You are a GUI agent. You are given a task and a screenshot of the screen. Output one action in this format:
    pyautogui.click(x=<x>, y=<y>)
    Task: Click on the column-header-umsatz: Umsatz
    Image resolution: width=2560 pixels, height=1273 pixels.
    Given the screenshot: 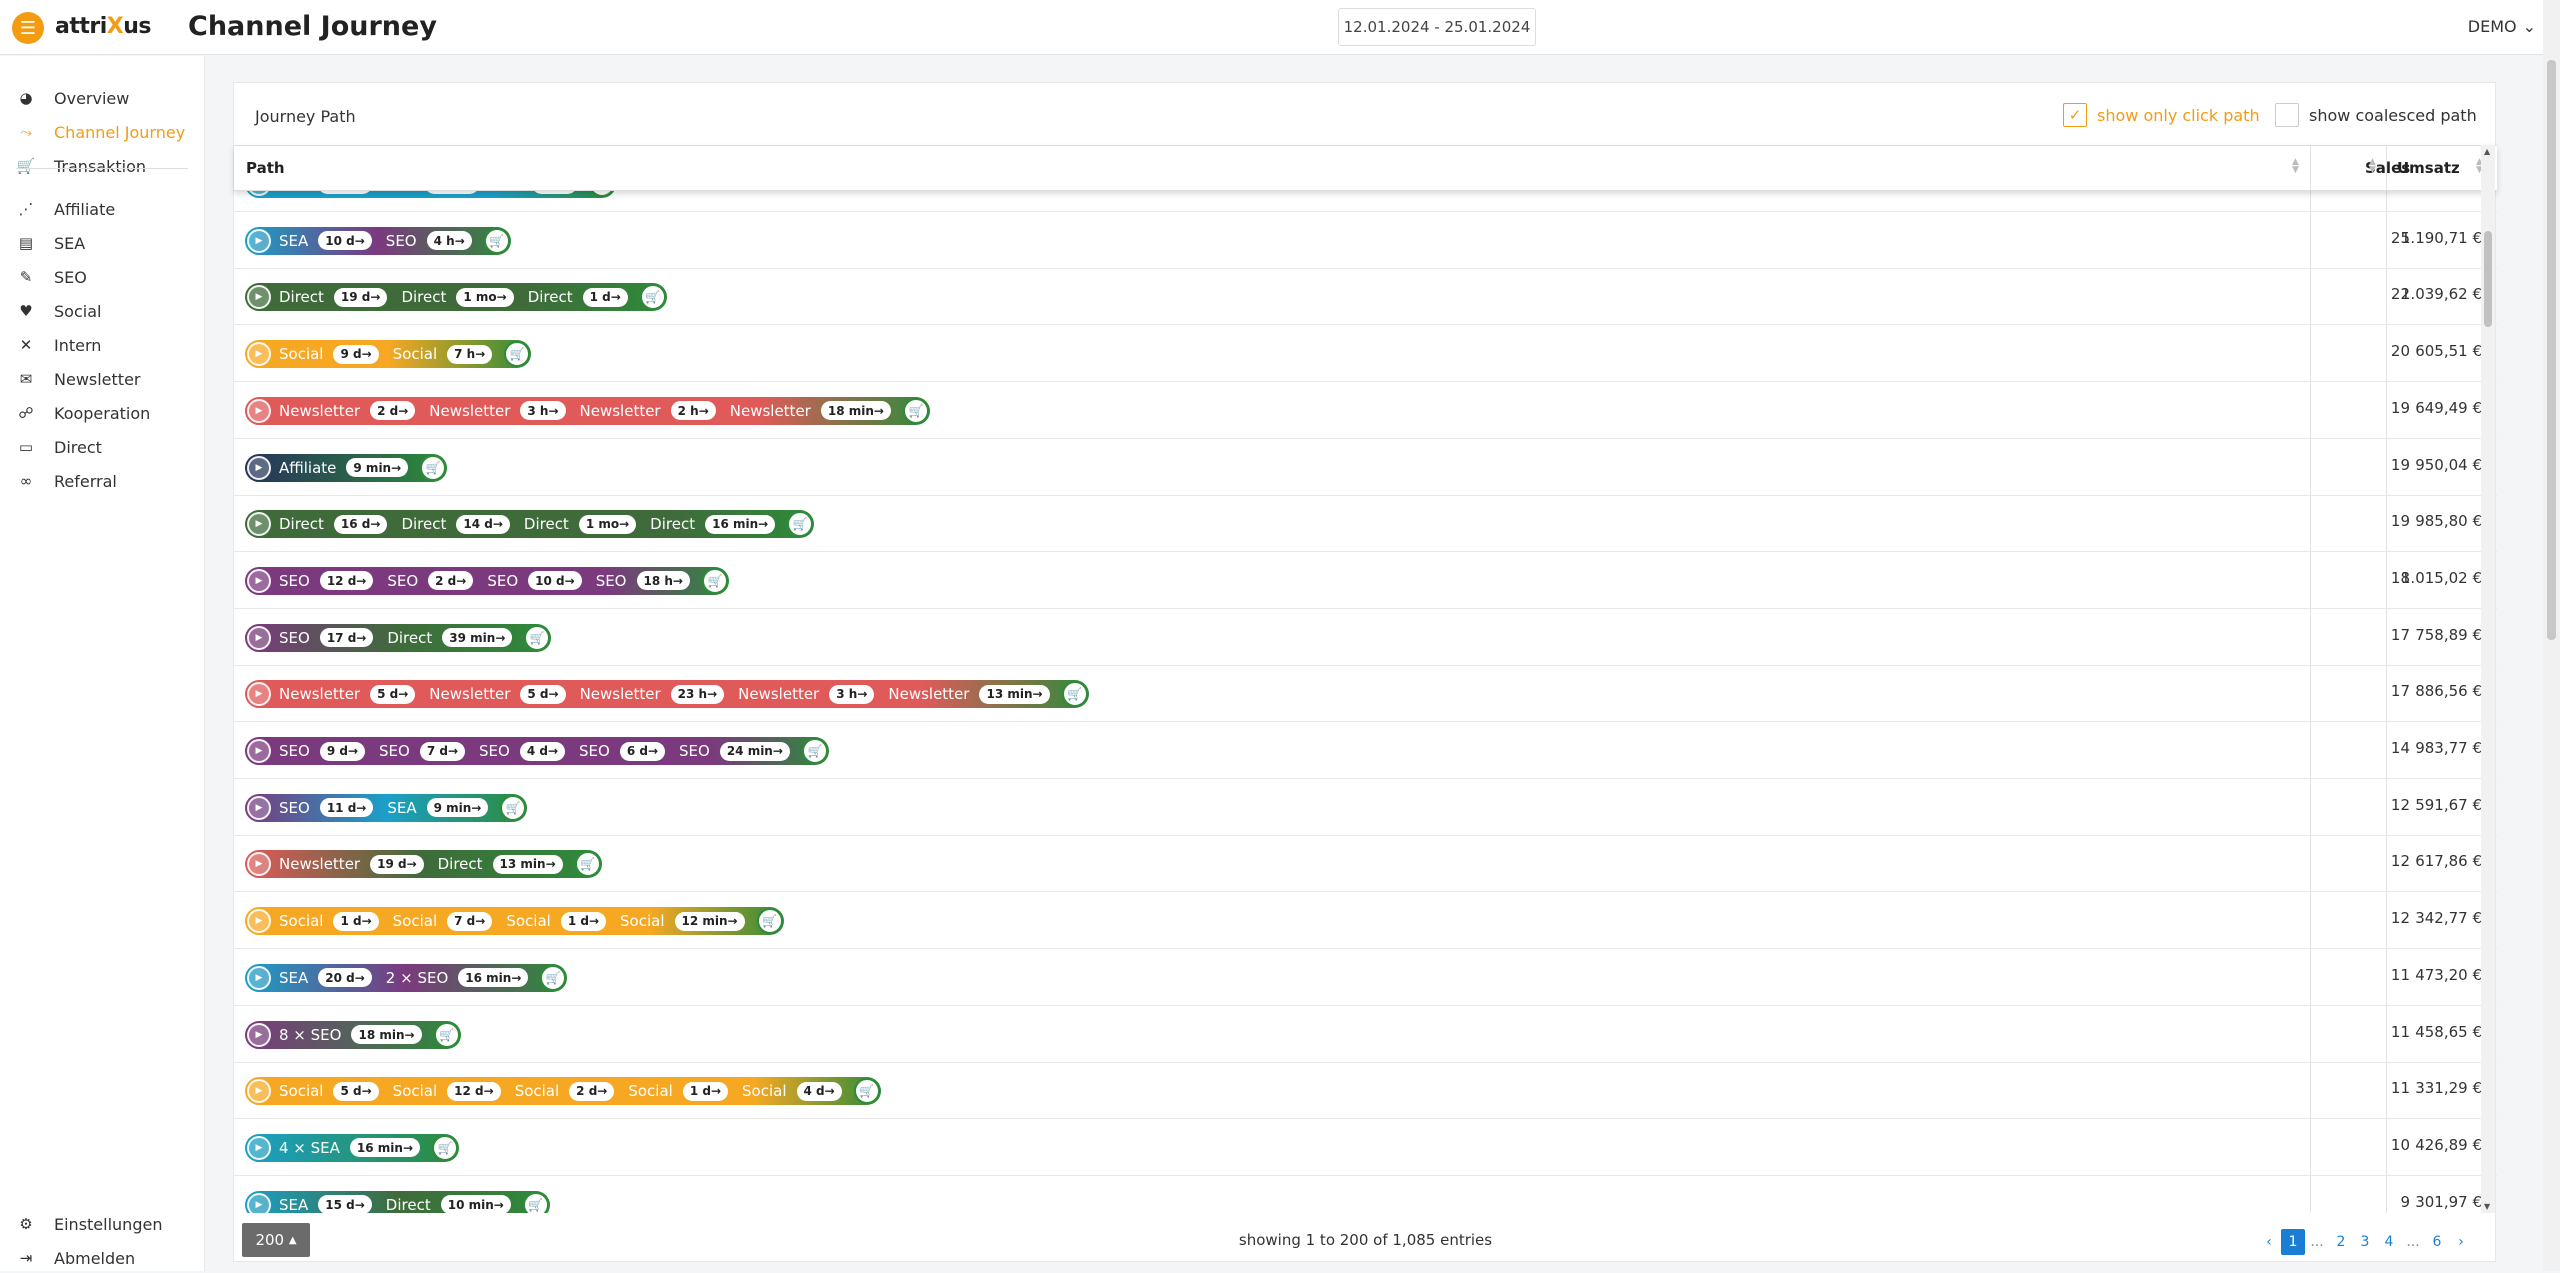 What is the action you would take?
    pyautogui.click(x=2428, y=168)
    